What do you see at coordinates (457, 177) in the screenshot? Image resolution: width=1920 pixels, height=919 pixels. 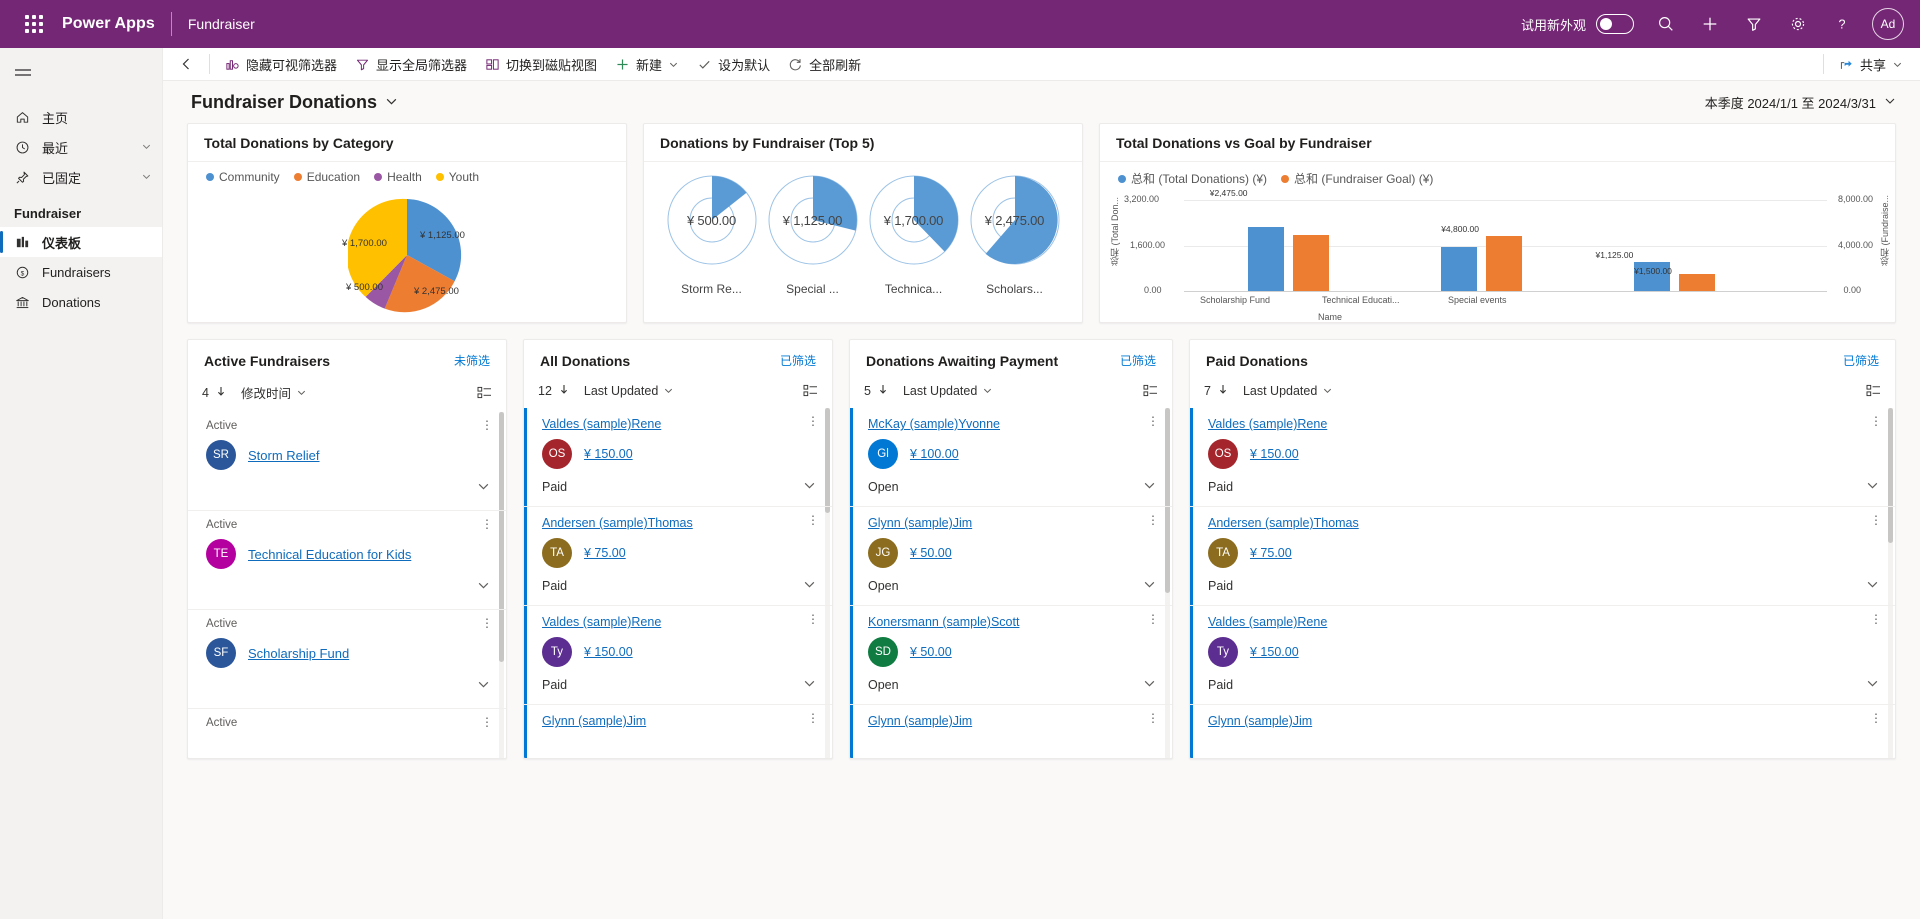 I see `legend-item: Youth` at bounding box center [457, 177].